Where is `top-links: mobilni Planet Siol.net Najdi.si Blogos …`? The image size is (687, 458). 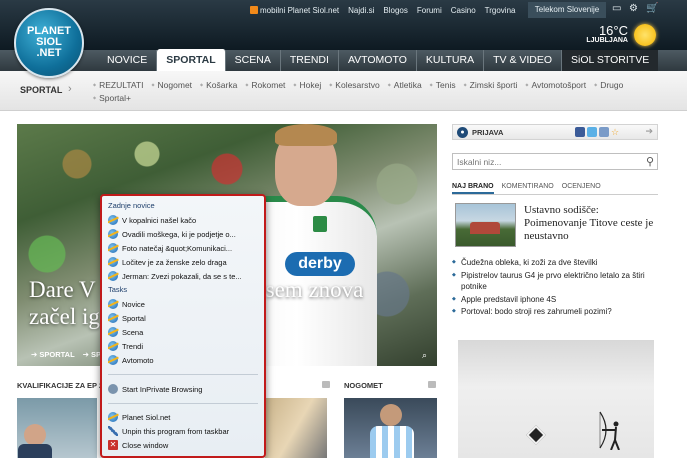 top-links: mobilni Planet Siol.net Najdi.si Blogos … is located at coordinates (382, 10).